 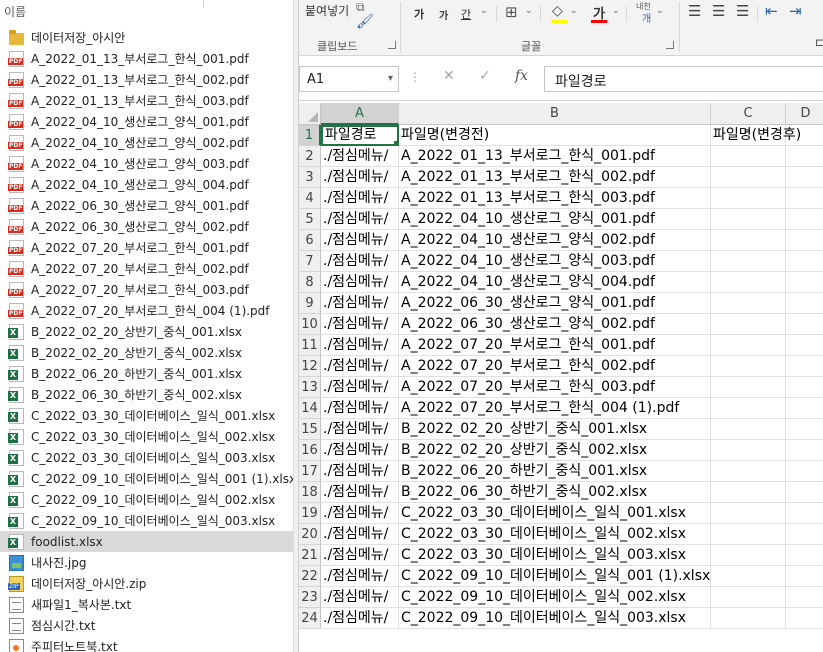 What do you see at coordinates (748, 198) in the screenshot?
I see `cell-c4` at bounding box center [748, 198].